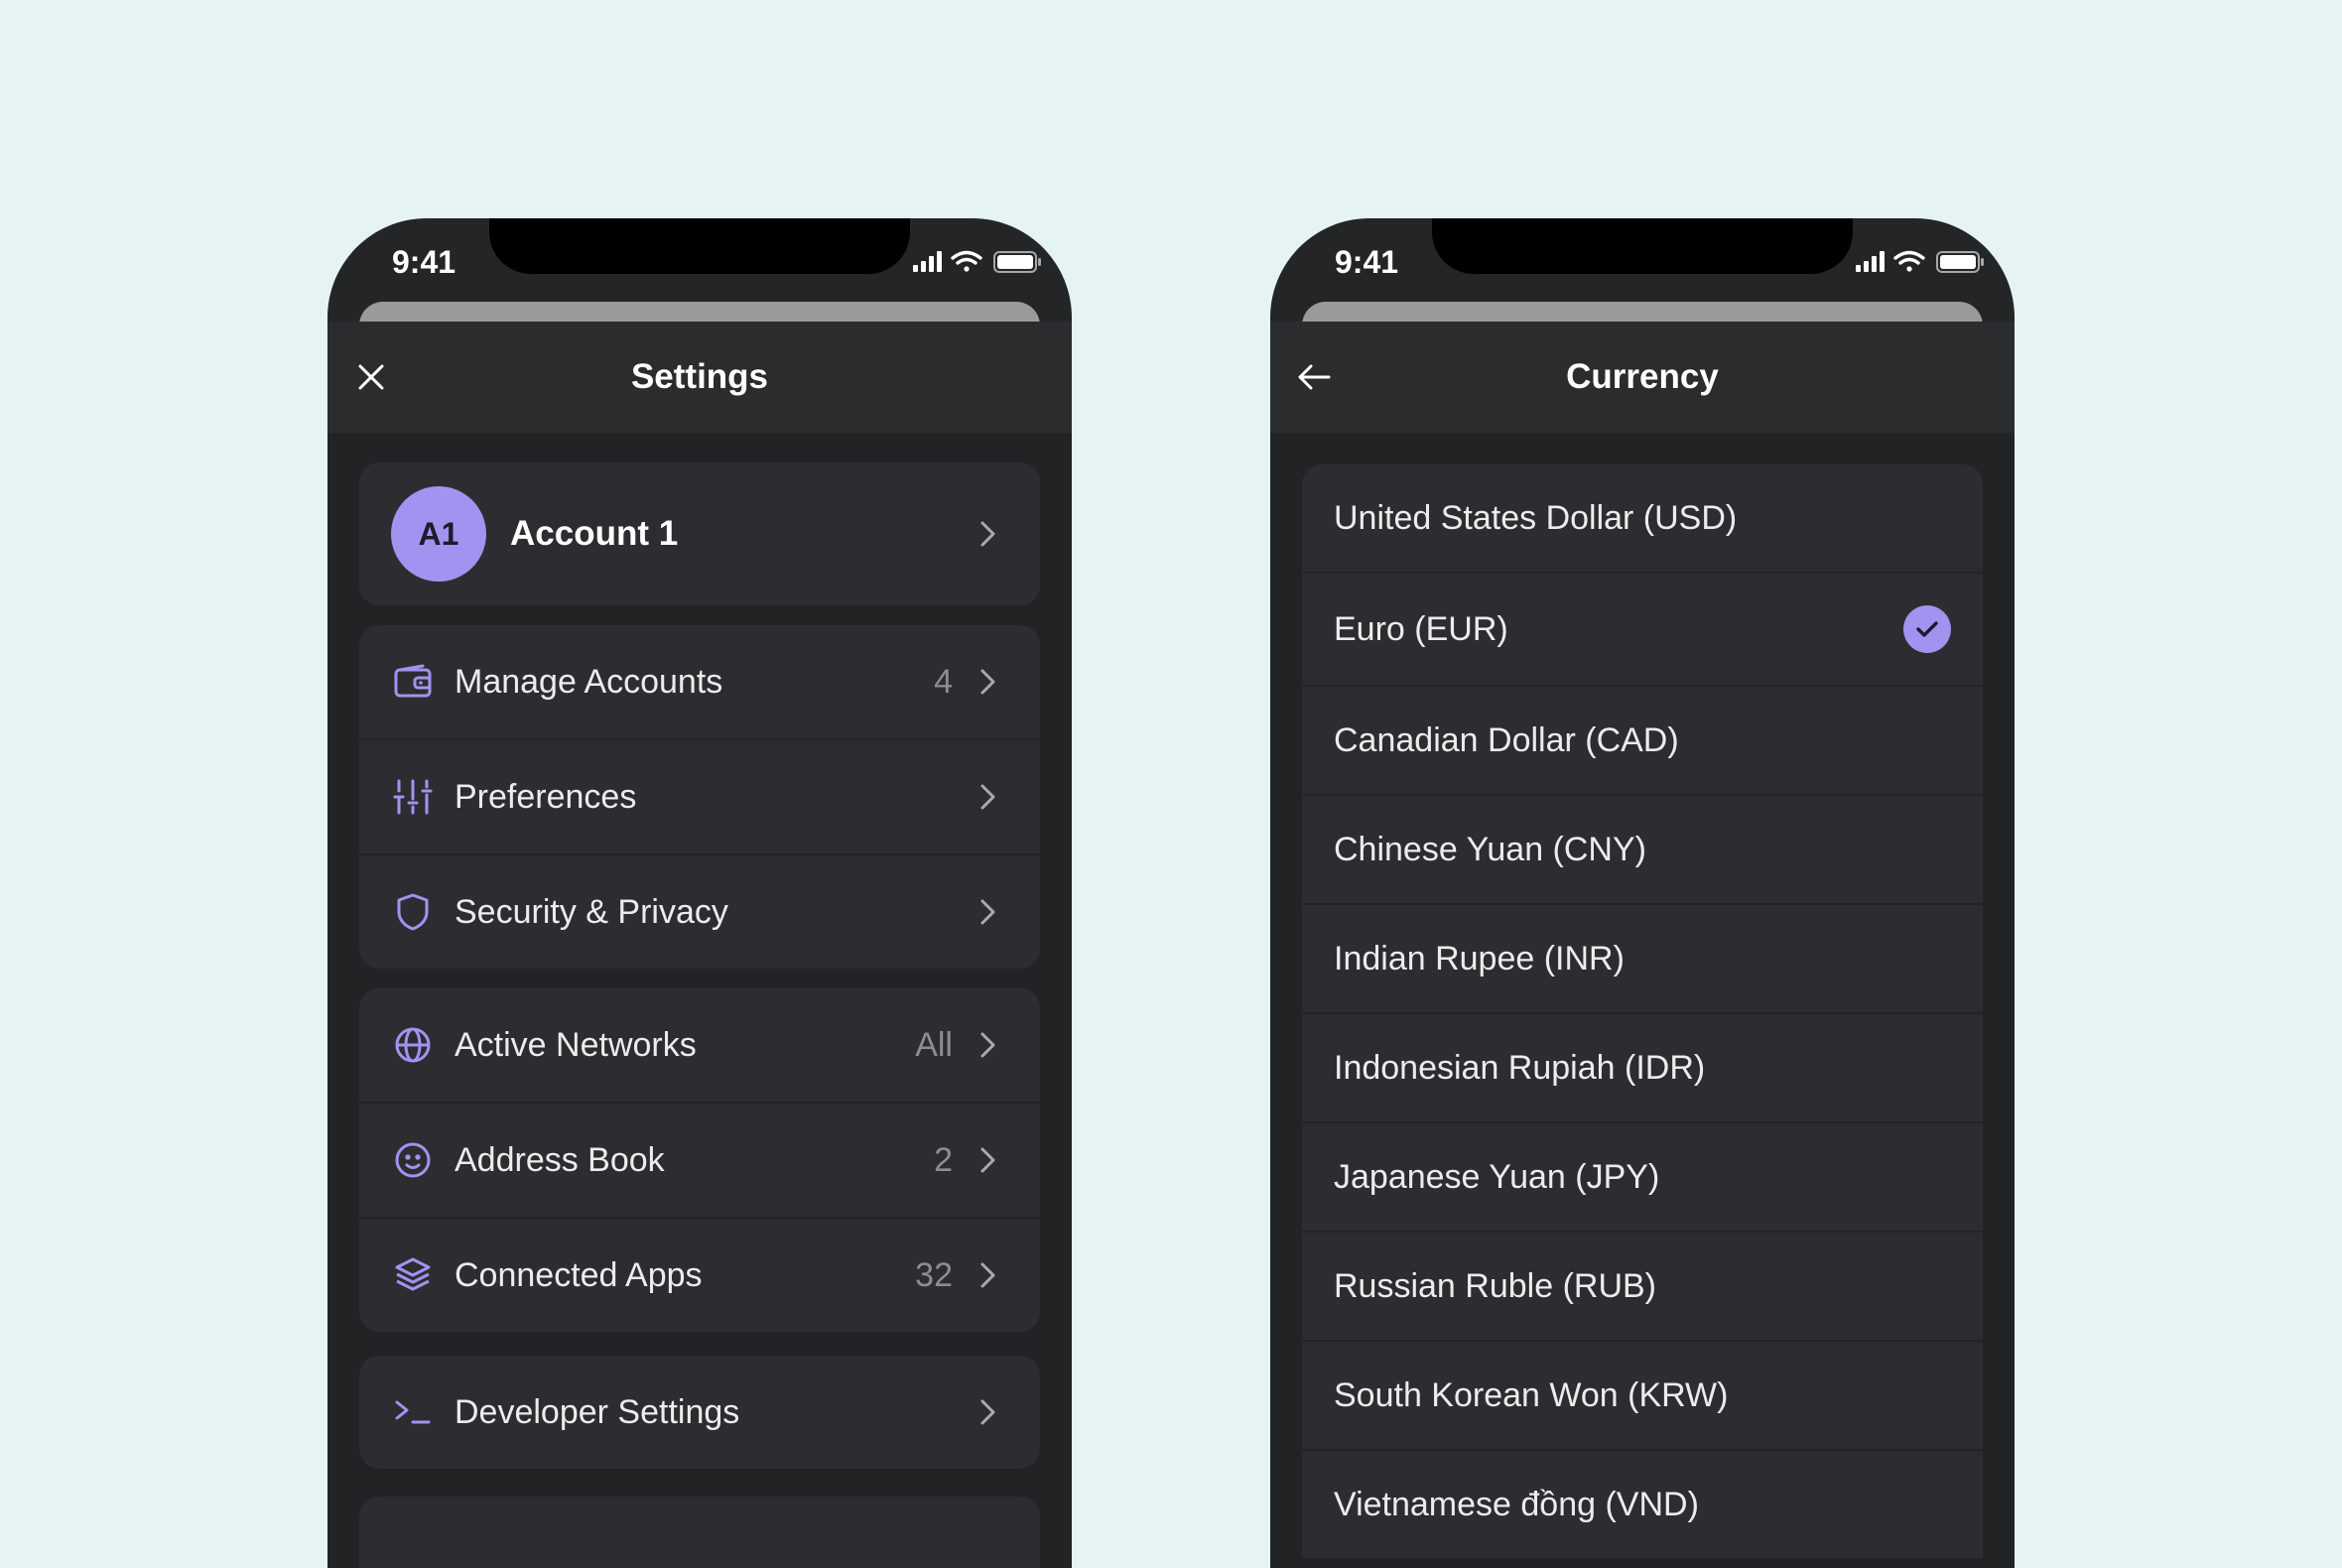 This screenshot has width=2342, height=1568. Describe the element at coordinates (589, 681) in the screenshot. I see `row-label: Manage Accounts` at that location.